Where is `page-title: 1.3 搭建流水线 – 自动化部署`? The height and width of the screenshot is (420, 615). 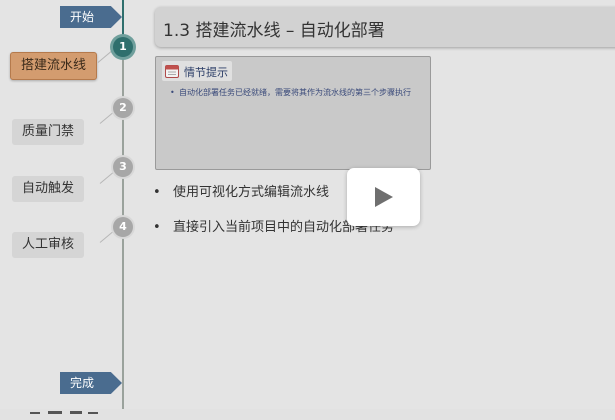
page-title: 1.3 搭建流水线 – 自动化部署 is located at coordinates (274, 31).